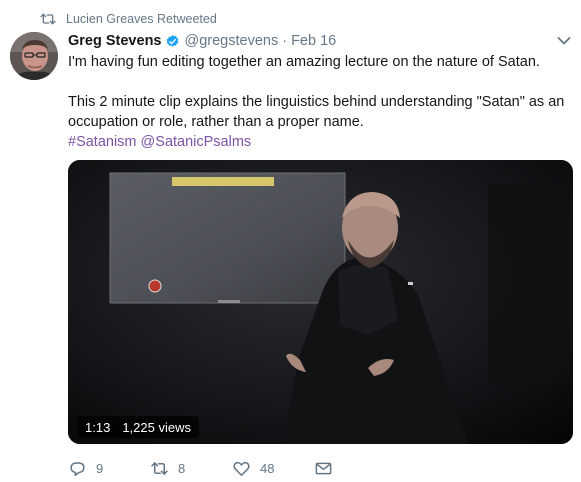 Image resolution: width=581 pixels, height=482 pixels. Describe the element at coordinates (182, 468) in the screenshot. I see `retweet-count: 8` at that location.